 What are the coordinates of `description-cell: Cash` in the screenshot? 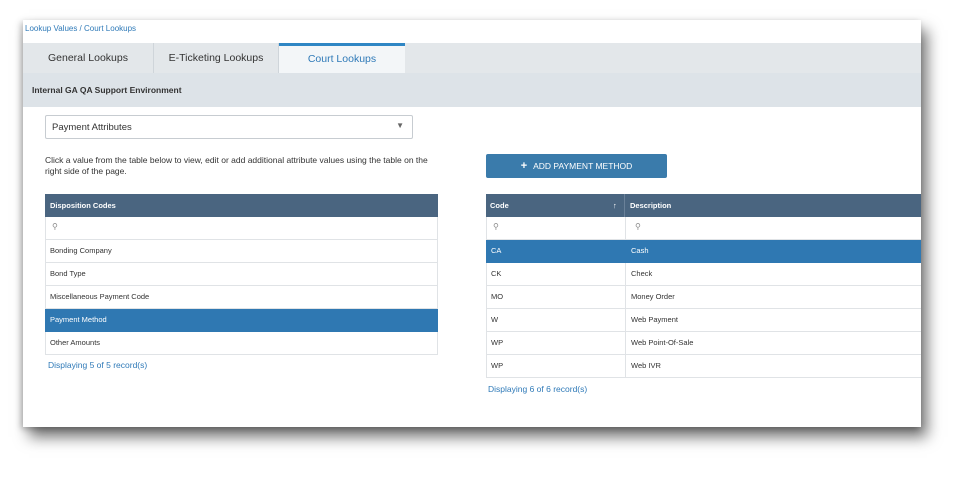 It's located at (640, 250).